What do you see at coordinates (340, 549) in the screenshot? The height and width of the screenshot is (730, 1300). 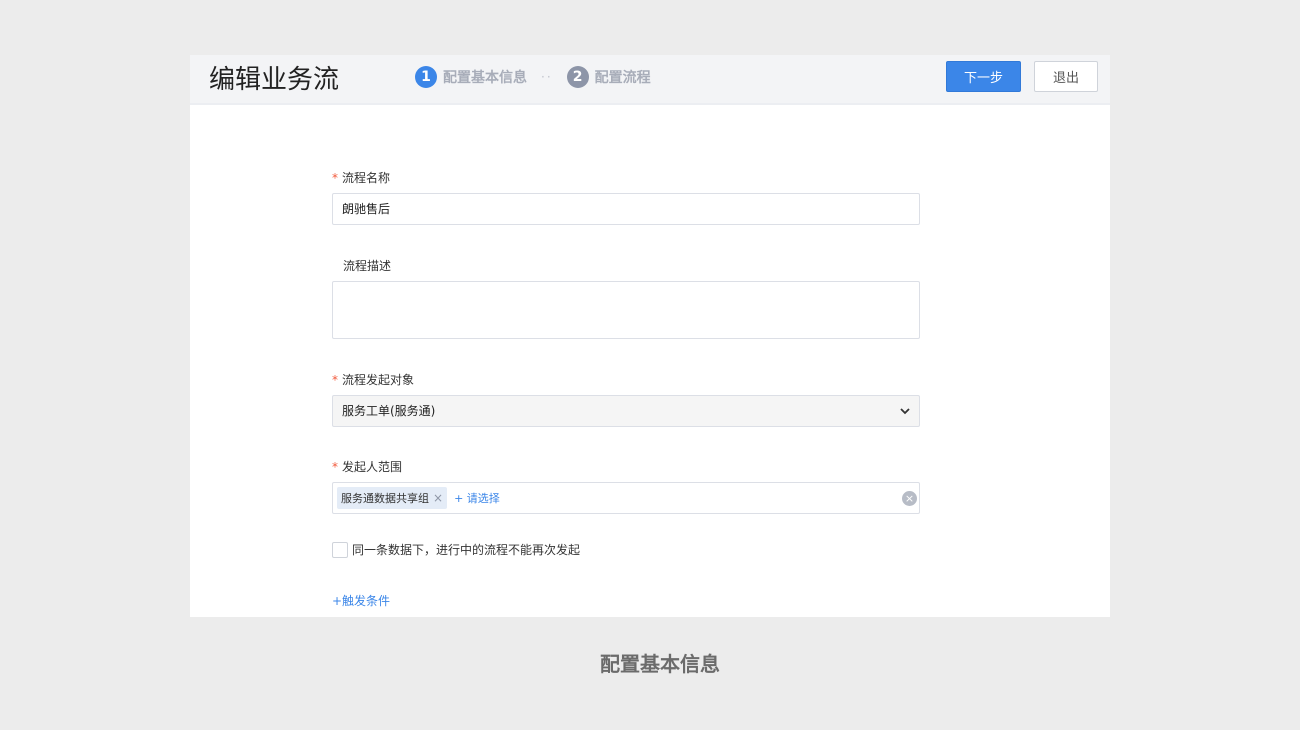 I see `no-repeat-checkbox` at bounding box center [340, 549].